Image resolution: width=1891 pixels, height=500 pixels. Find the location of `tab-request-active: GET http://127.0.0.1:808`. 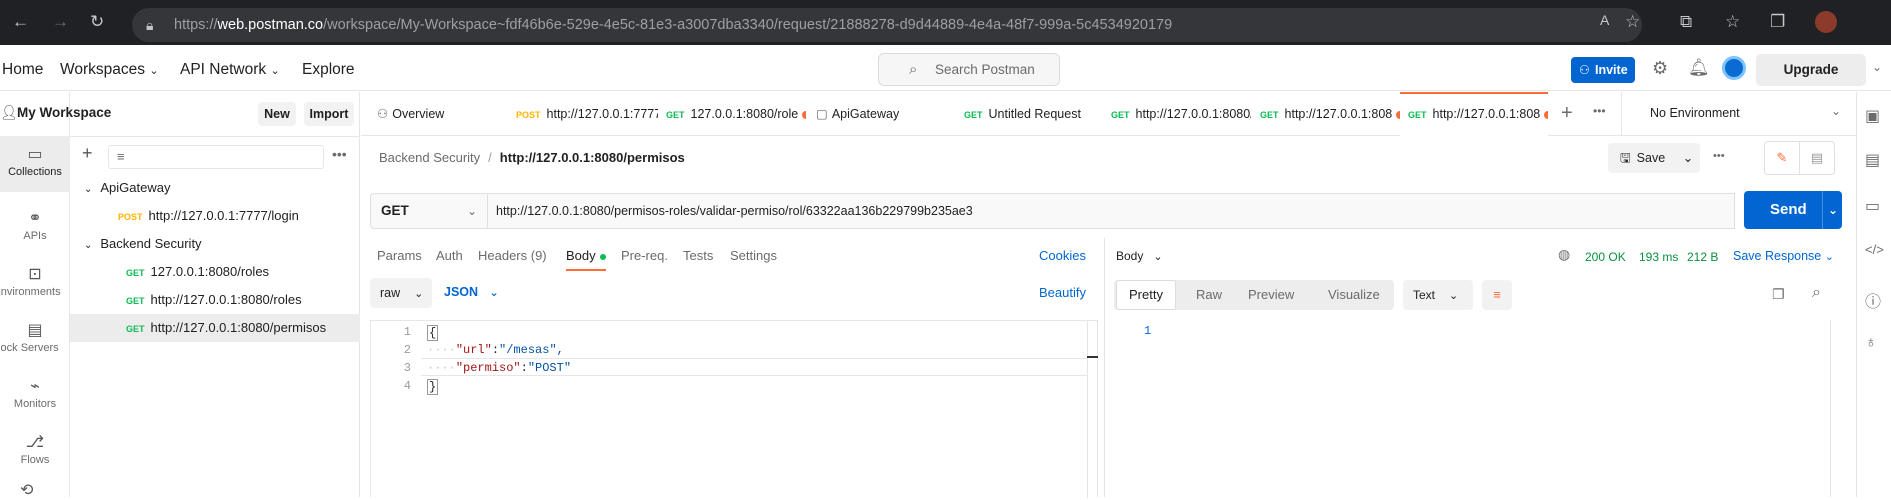

tab-request-active: GET http://127.0.0.1:808 is located at coordinates (1474, 114).